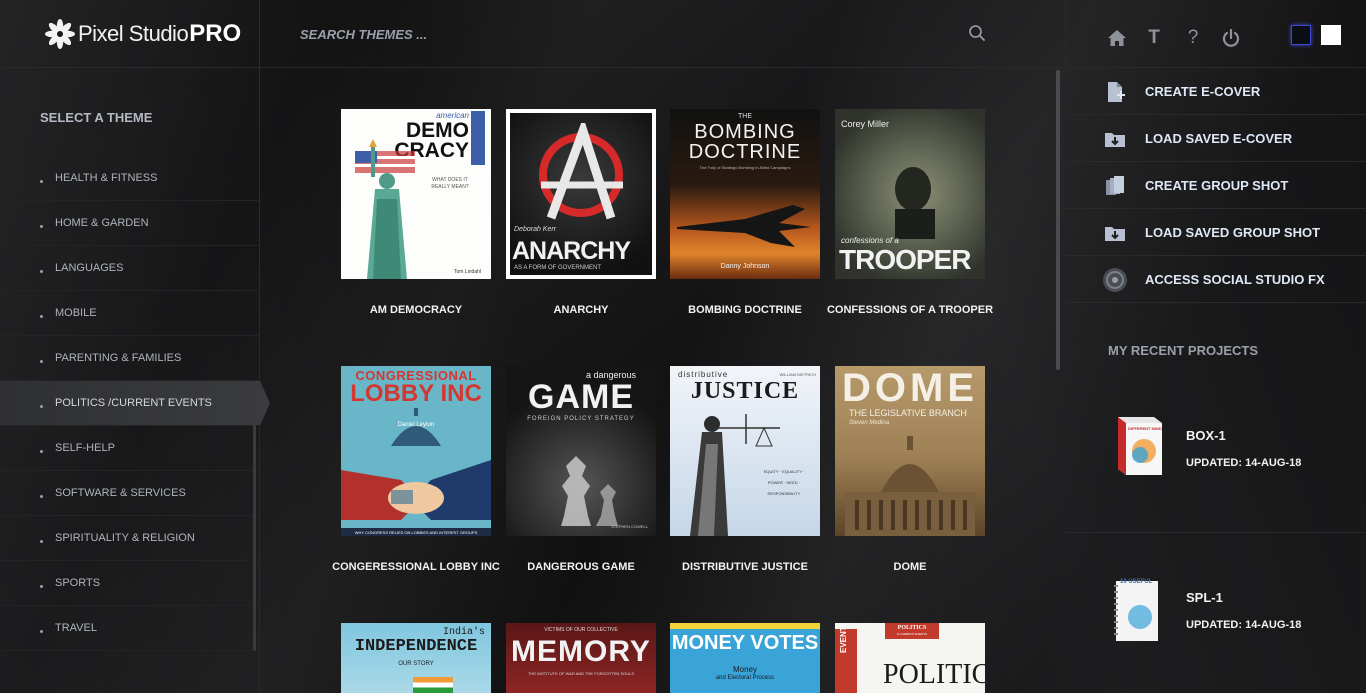 Image resolution: width=1366 pixels, height=693 pixels. I want to click on sidebar-scrollbar, so click(254, 527).